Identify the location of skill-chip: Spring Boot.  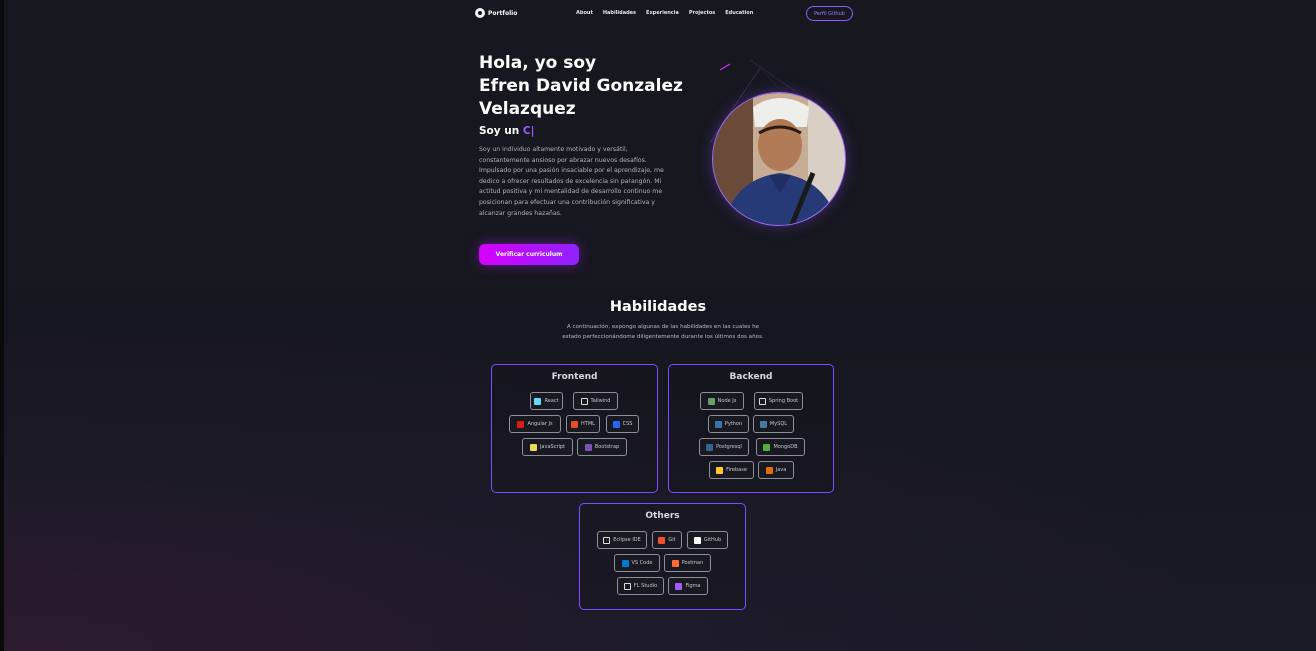
(778, 401).